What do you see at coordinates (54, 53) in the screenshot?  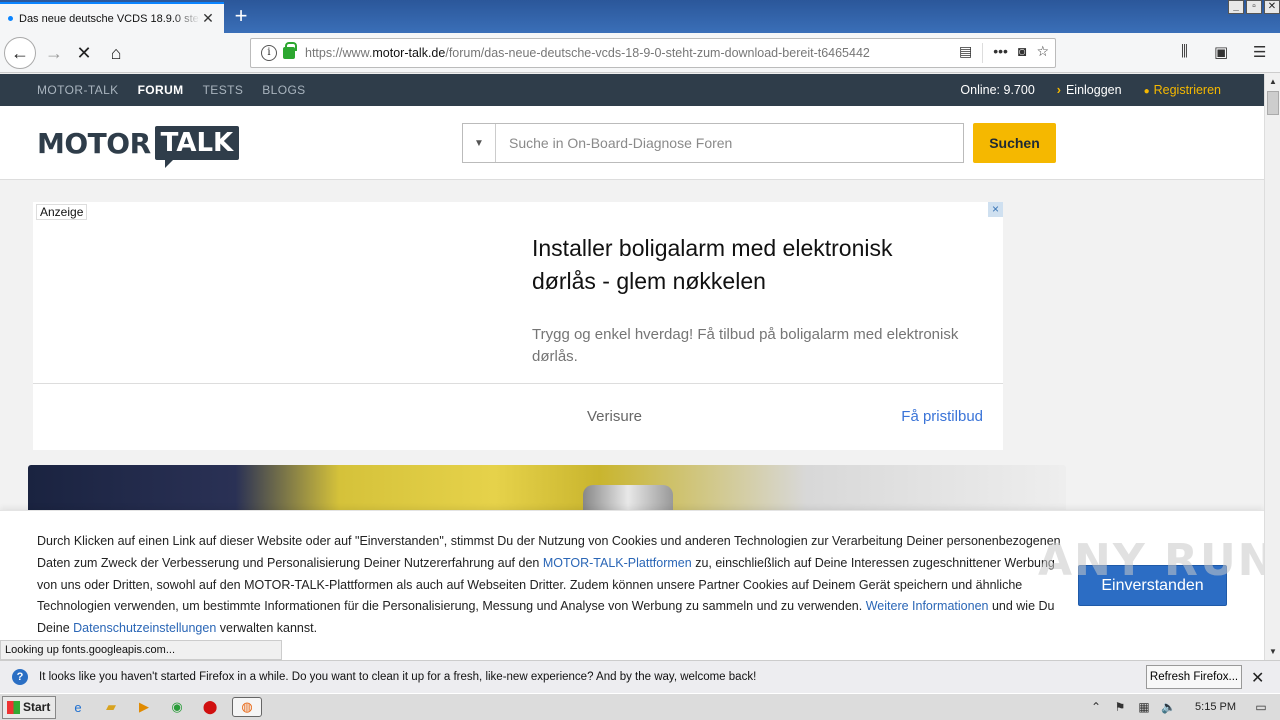 I see `forward-button: →` at bounding box center [54, 53].